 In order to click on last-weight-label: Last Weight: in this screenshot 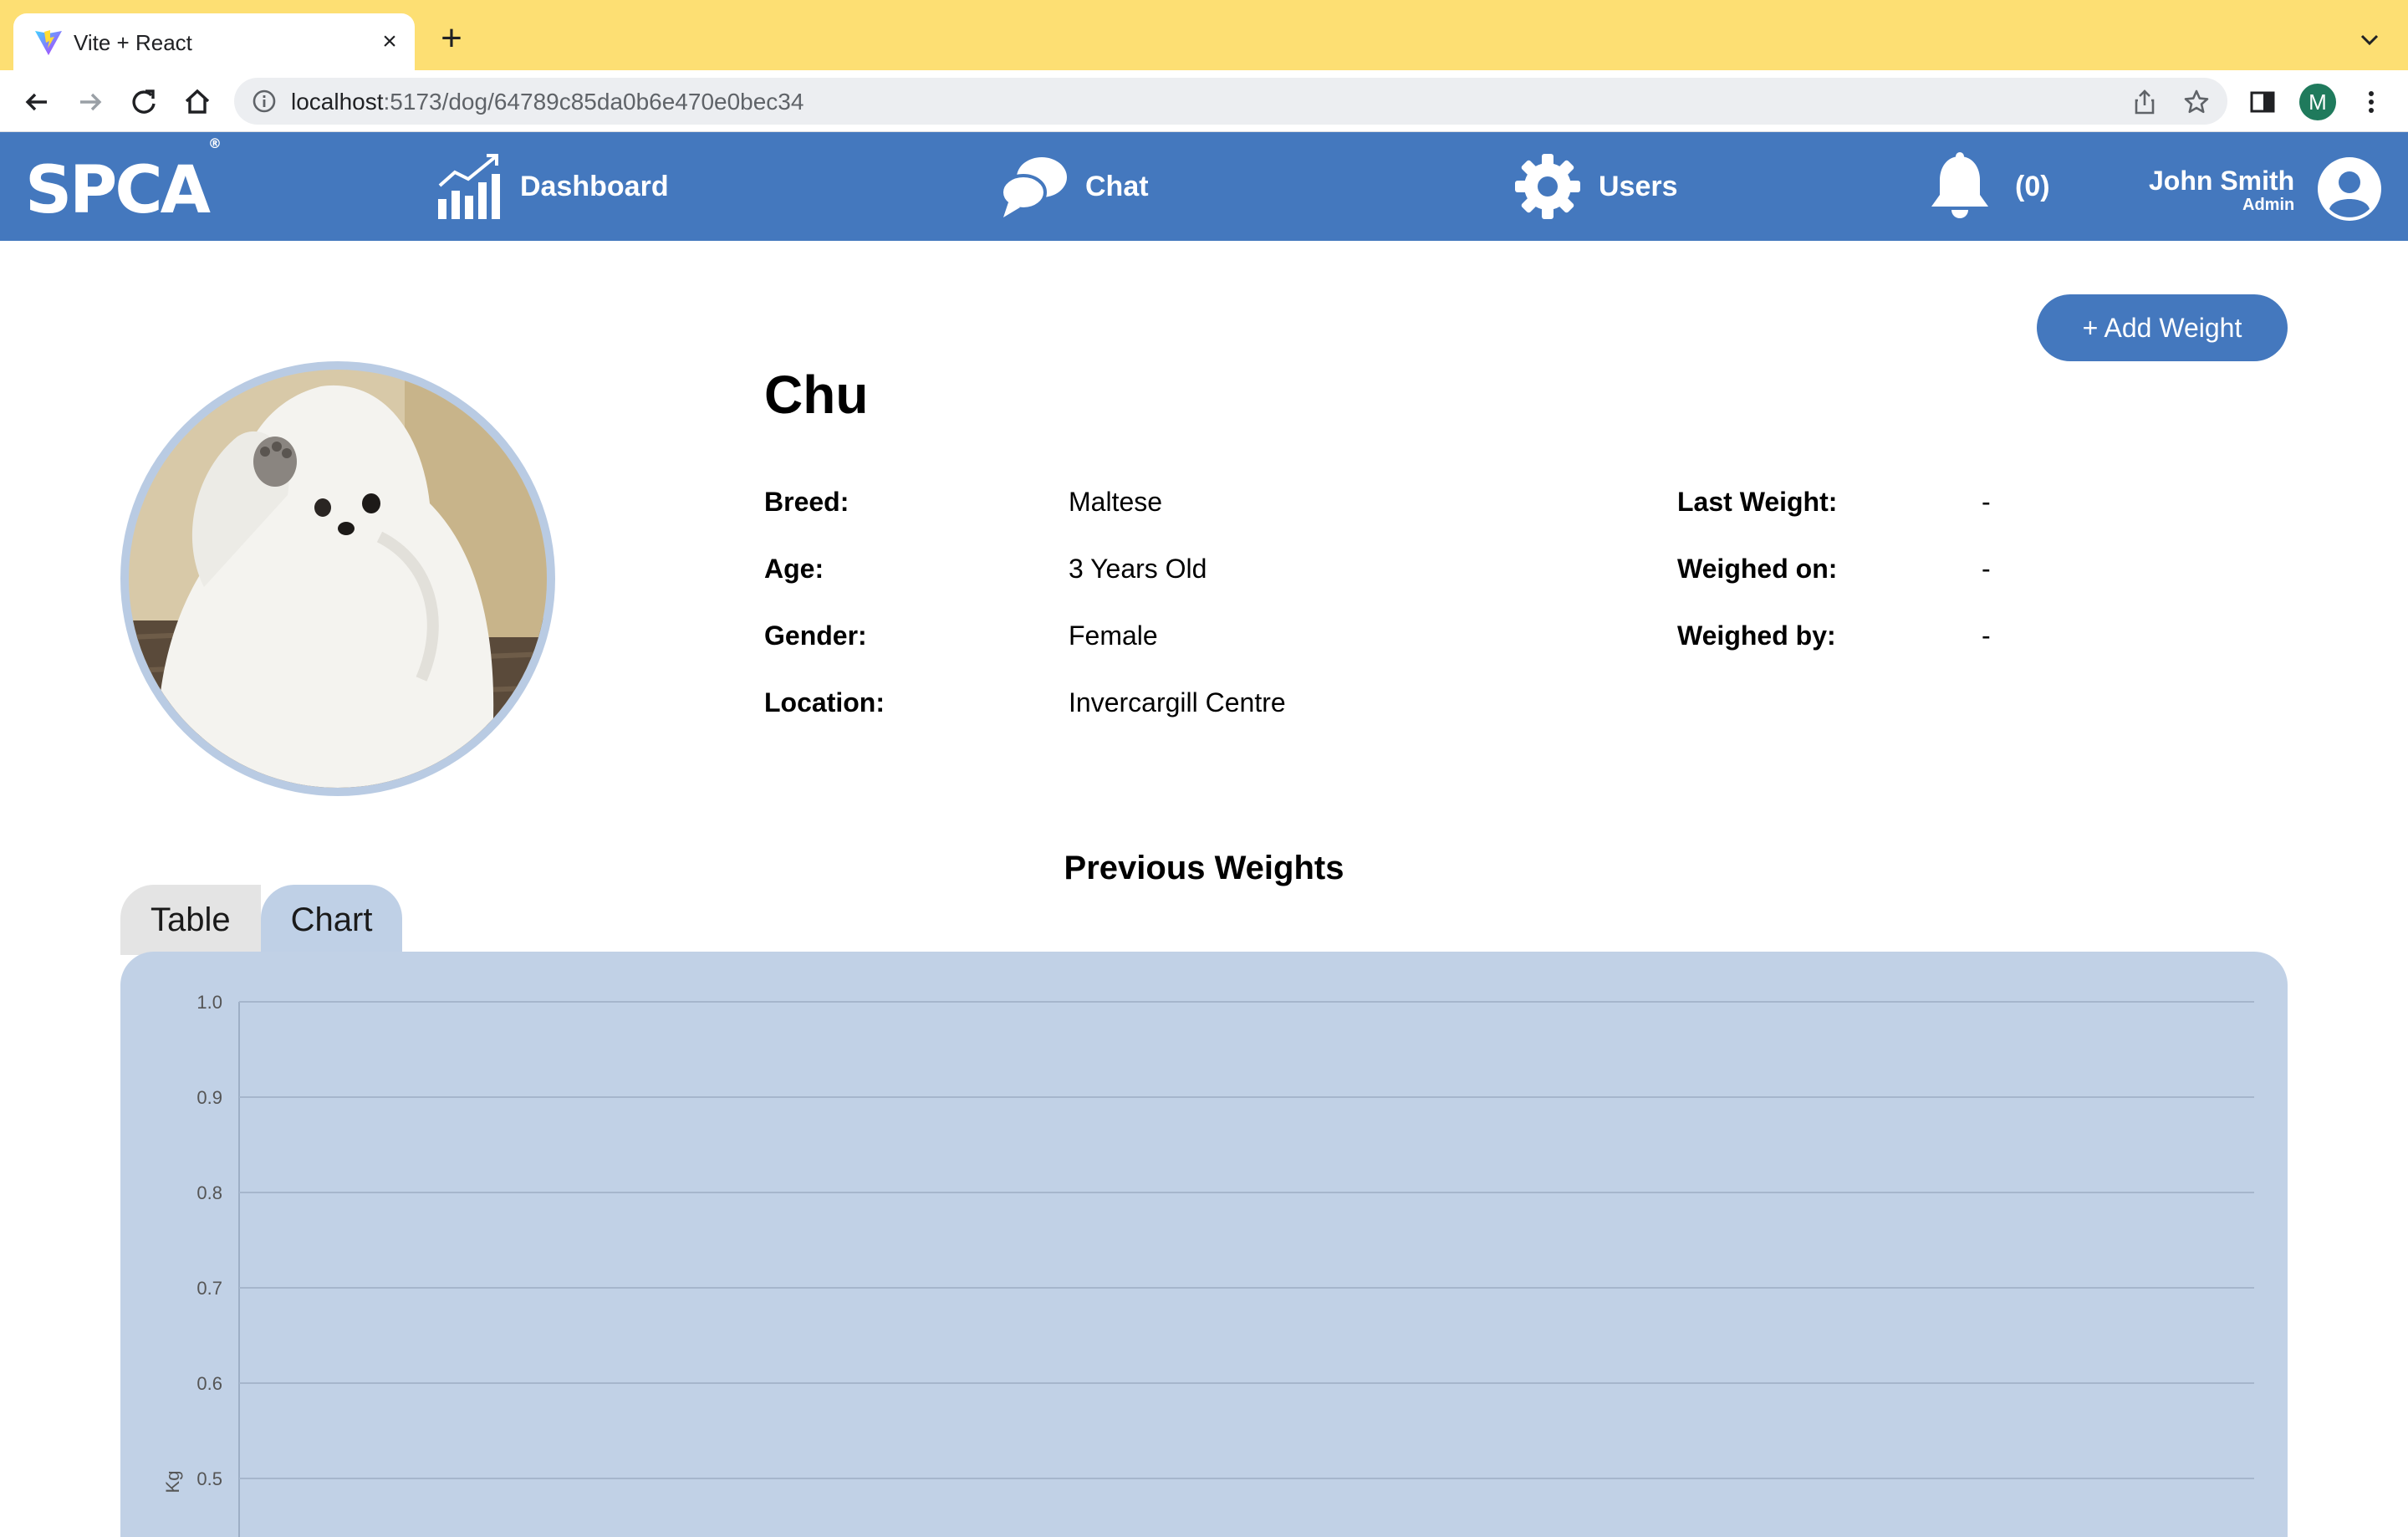, I will do `click(1757, 502)`.